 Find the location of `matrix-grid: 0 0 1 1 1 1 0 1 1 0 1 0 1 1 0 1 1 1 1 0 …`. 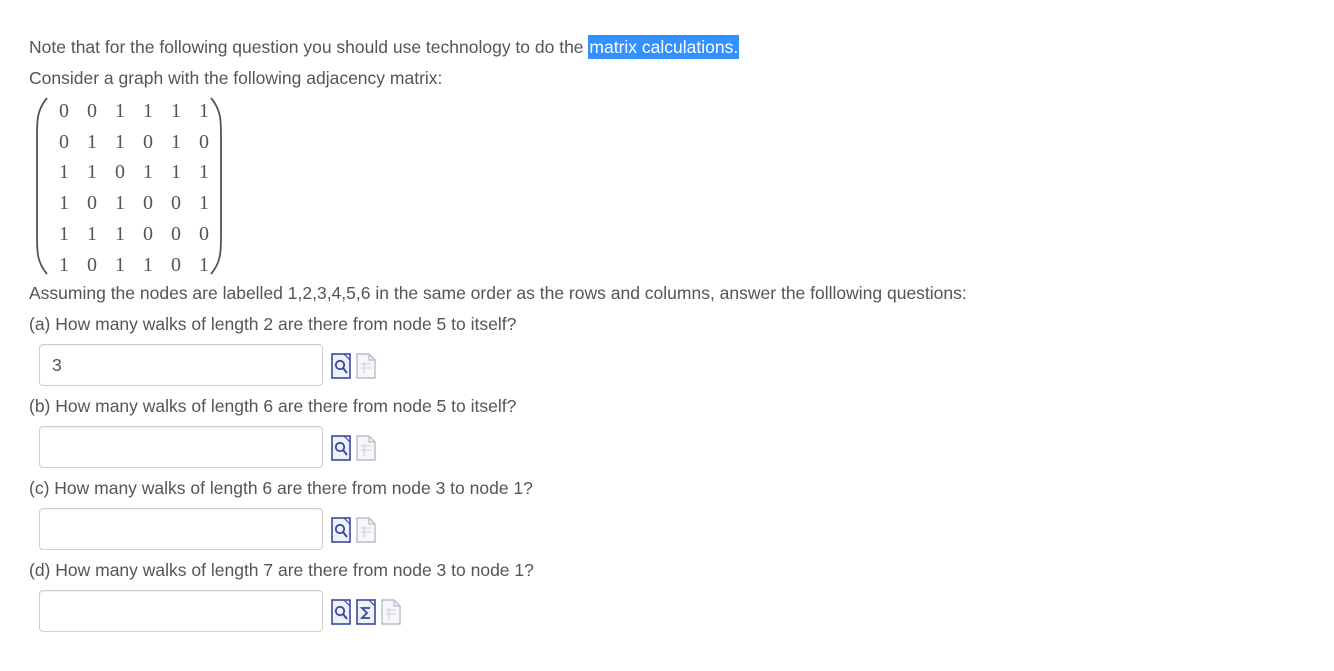

matrix-grid: 0 0 1 1 1 1 0 1 1 0 1 0 1 1 0 1 1 1 1 0 … is located at coordinates (134, 188).